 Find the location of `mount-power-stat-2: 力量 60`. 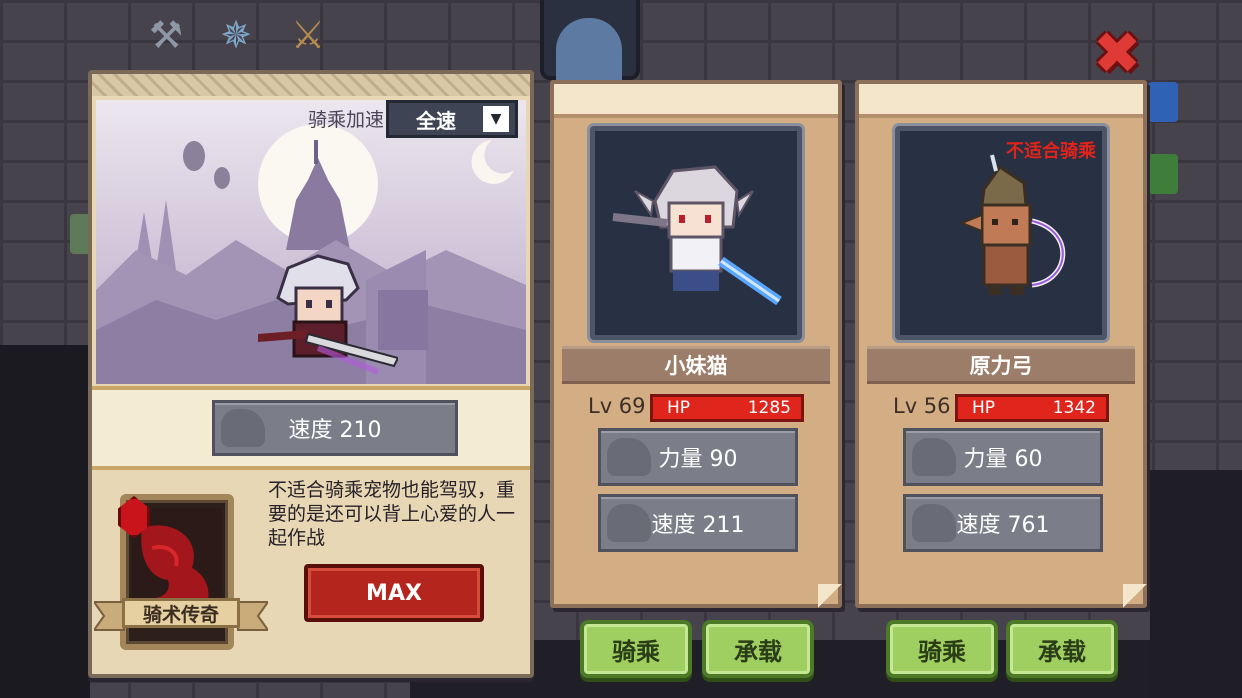

mount-power-stat-2: 力量 60 is located at coordinates (1003, 457).